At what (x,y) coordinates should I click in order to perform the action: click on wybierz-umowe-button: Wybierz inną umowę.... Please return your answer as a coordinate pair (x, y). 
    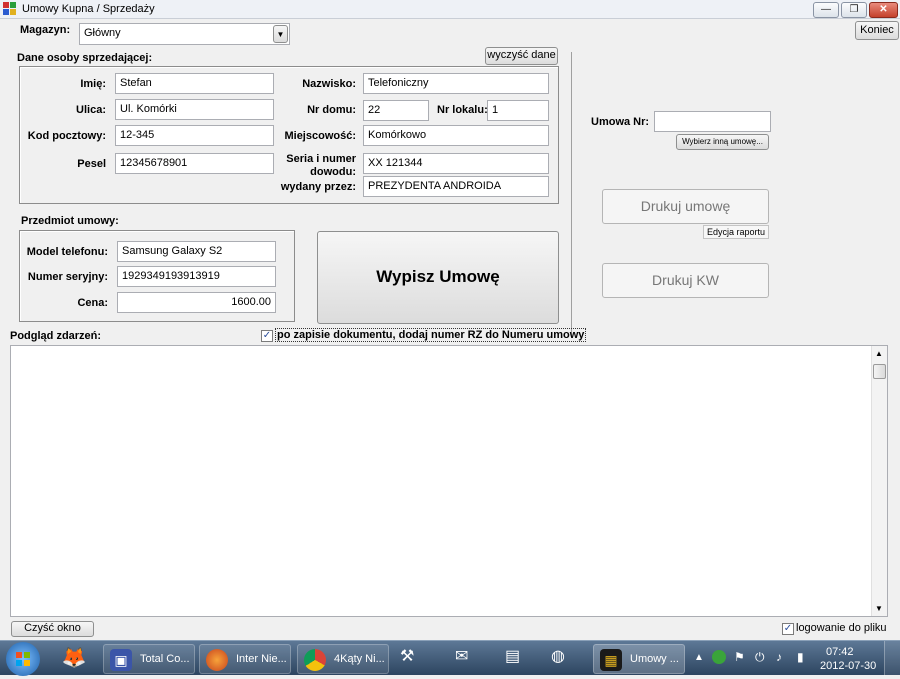
    Looking at the image, I should click on (722, 142).